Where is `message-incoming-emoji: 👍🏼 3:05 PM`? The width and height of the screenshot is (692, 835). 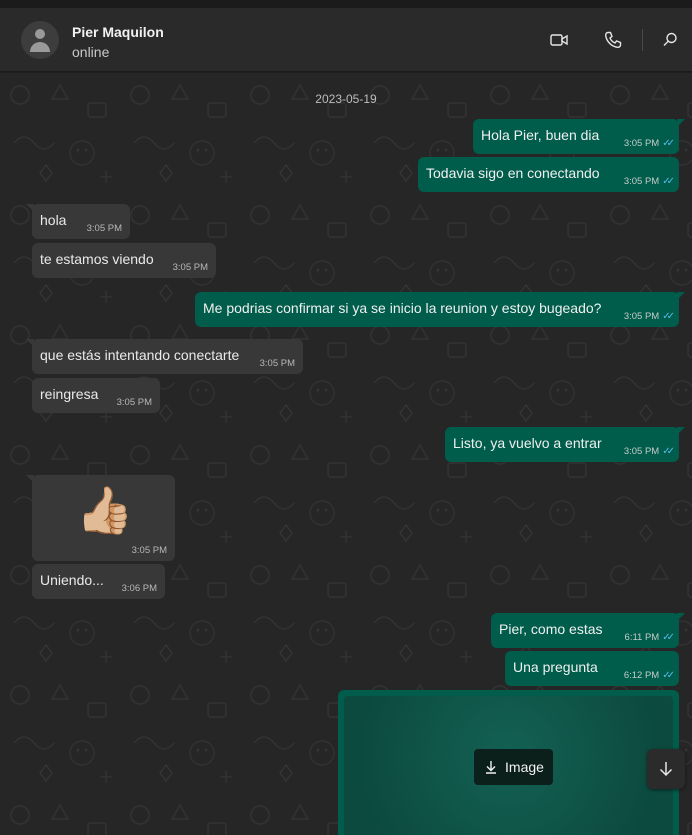
message-incoming-emoji: 👍🏼 3:05 PM is located at coordinates (100, 518).